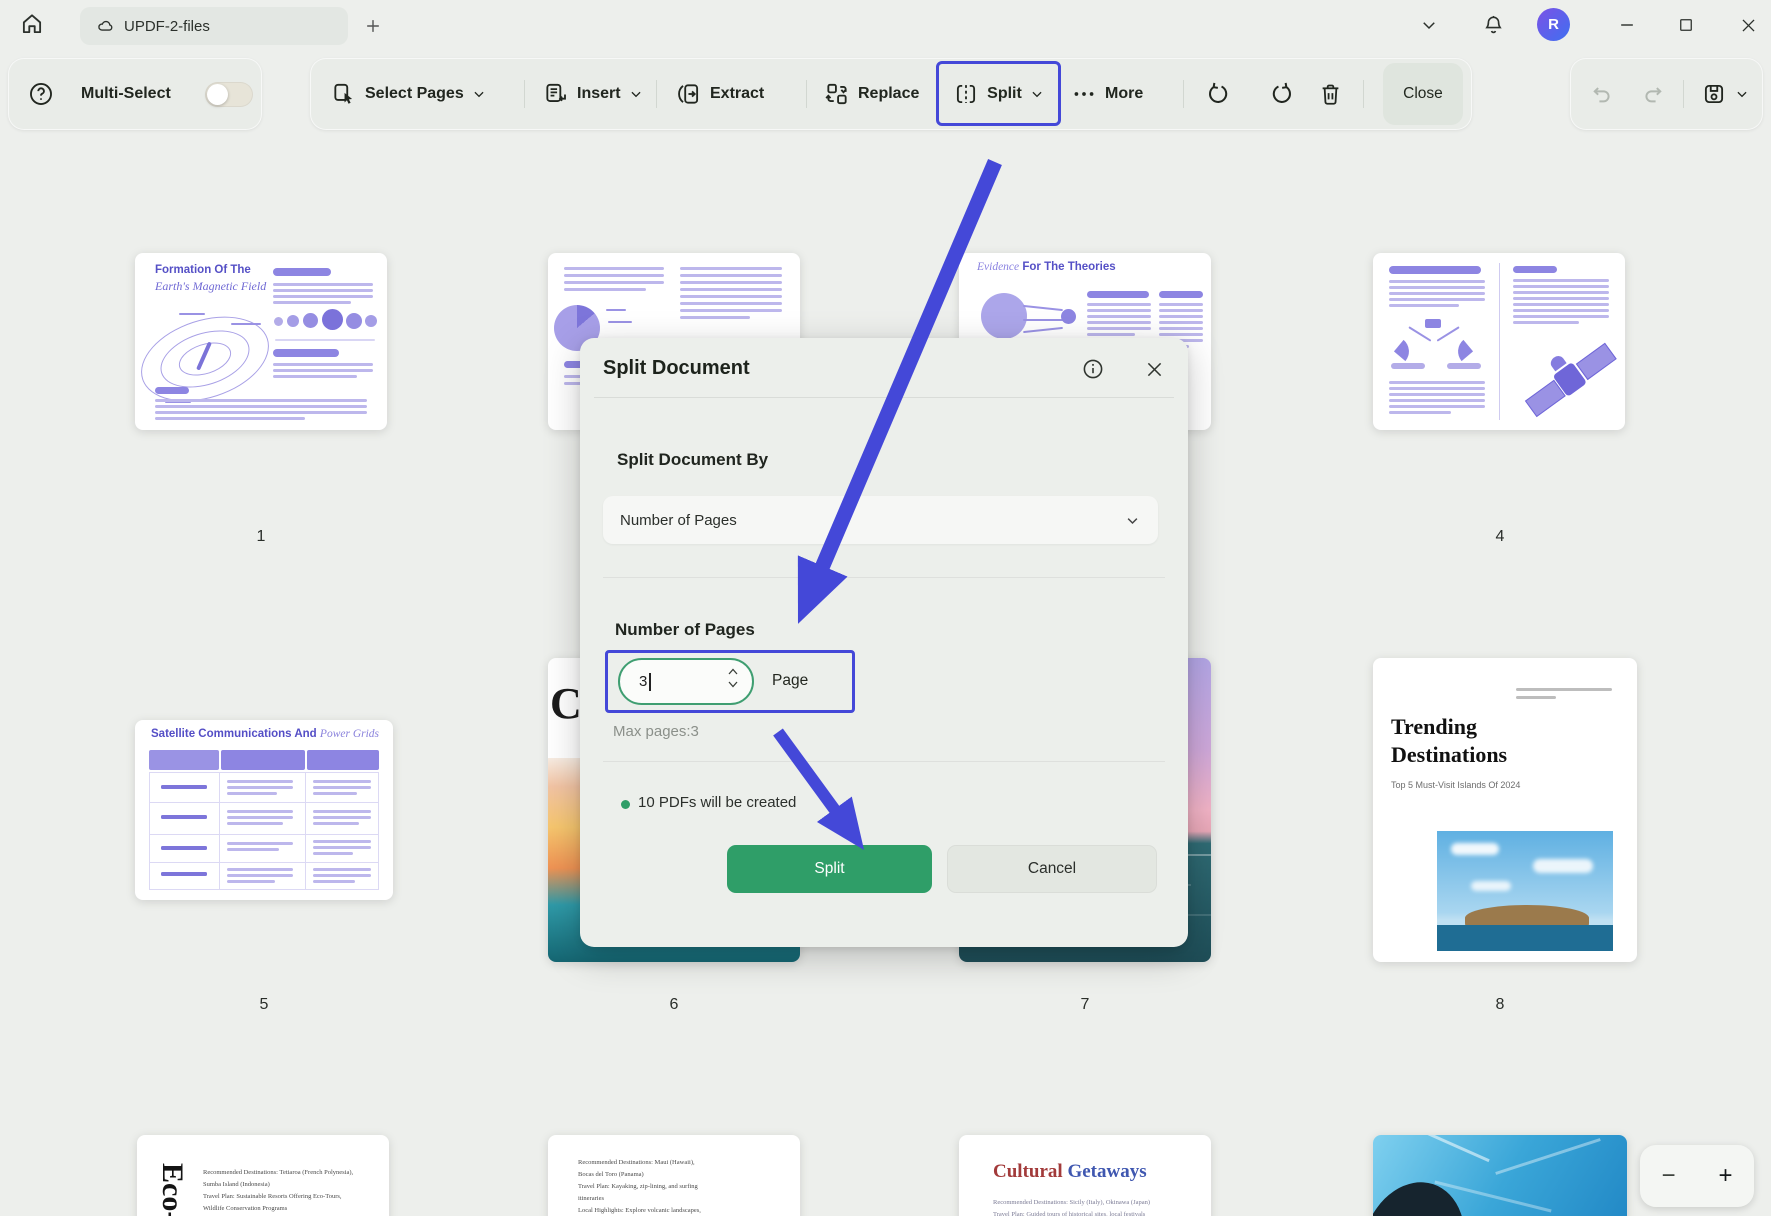 The image size is (1771, 1216). Describe the element at coordinates (656, 731) in the screenshot. I see `max-pages-hint: Max pages:3` at that location.